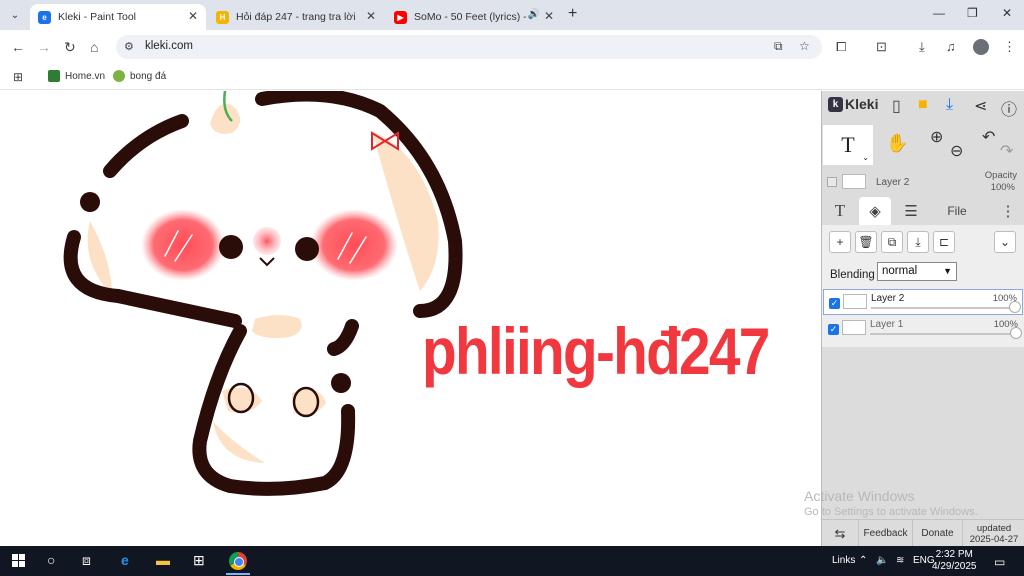 Image resolution: width=1024 pixels, height=576 pixels. I want to click on rename-icon: ⊏, so click(944, 242).